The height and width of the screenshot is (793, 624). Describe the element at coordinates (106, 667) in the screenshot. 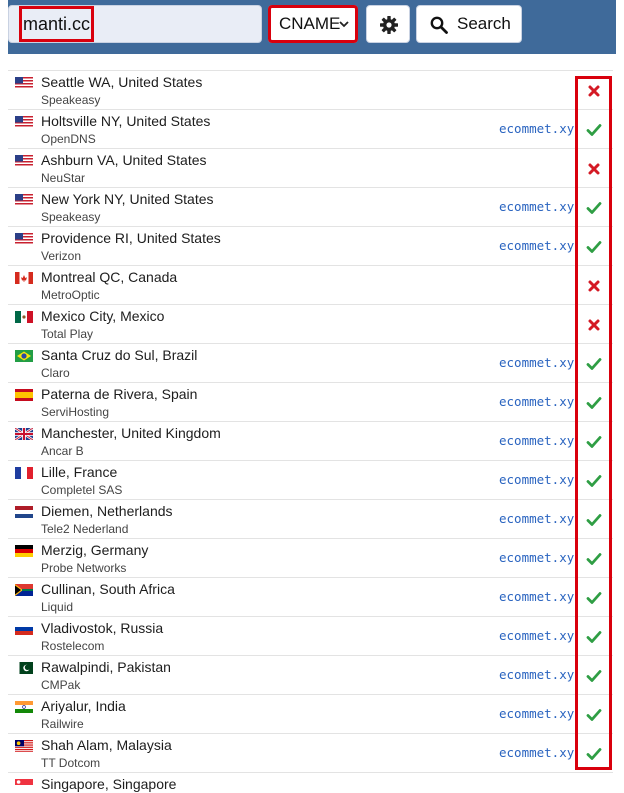

I see `server-location: Rawalpindi, Pakistan` at that location.